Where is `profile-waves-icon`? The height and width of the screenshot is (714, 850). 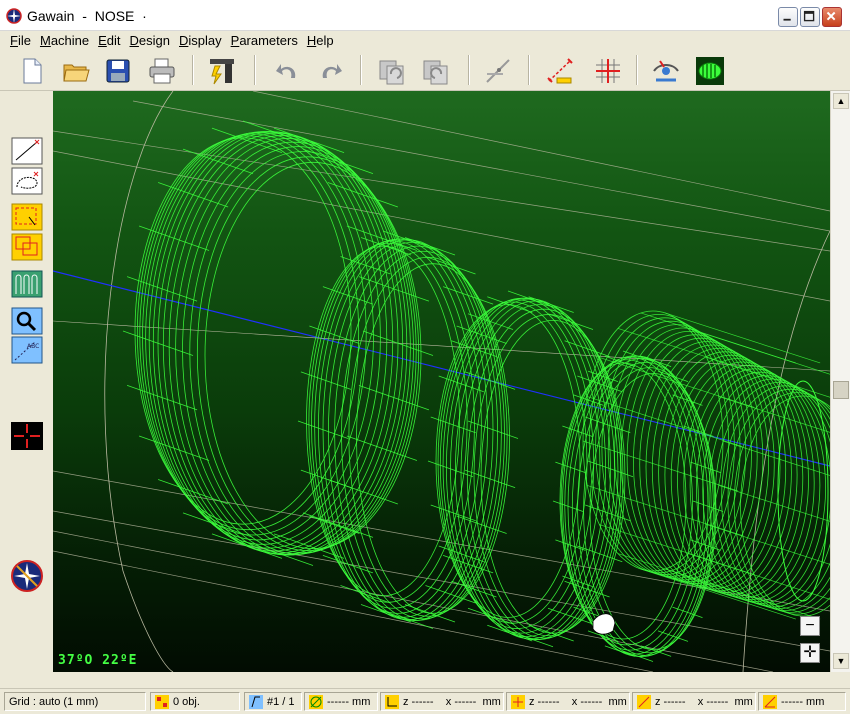 profile-waves-icon is located at coordinates (27, 284).